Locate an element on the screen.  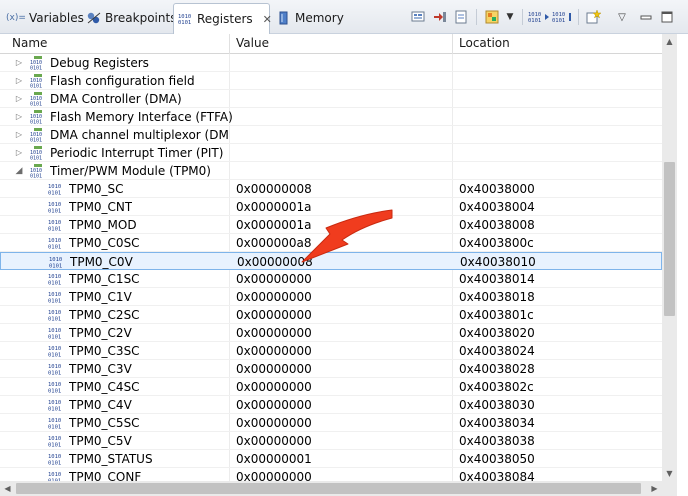
register-name: TPM0_CNT is located at coordinates (101, 207).